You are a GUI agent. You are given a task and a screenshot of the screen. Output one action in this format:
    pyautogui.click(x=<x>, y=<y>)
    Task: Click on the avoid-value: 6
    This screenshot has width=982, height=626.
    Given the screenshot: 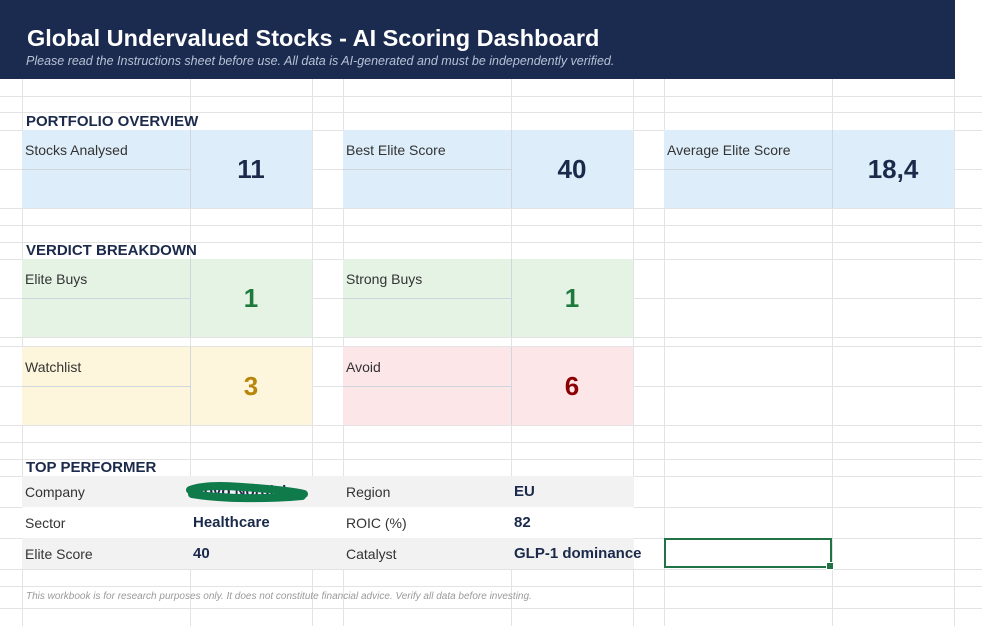 What is the action you would take?
    pyautogui.click(x=572, y=385)
    